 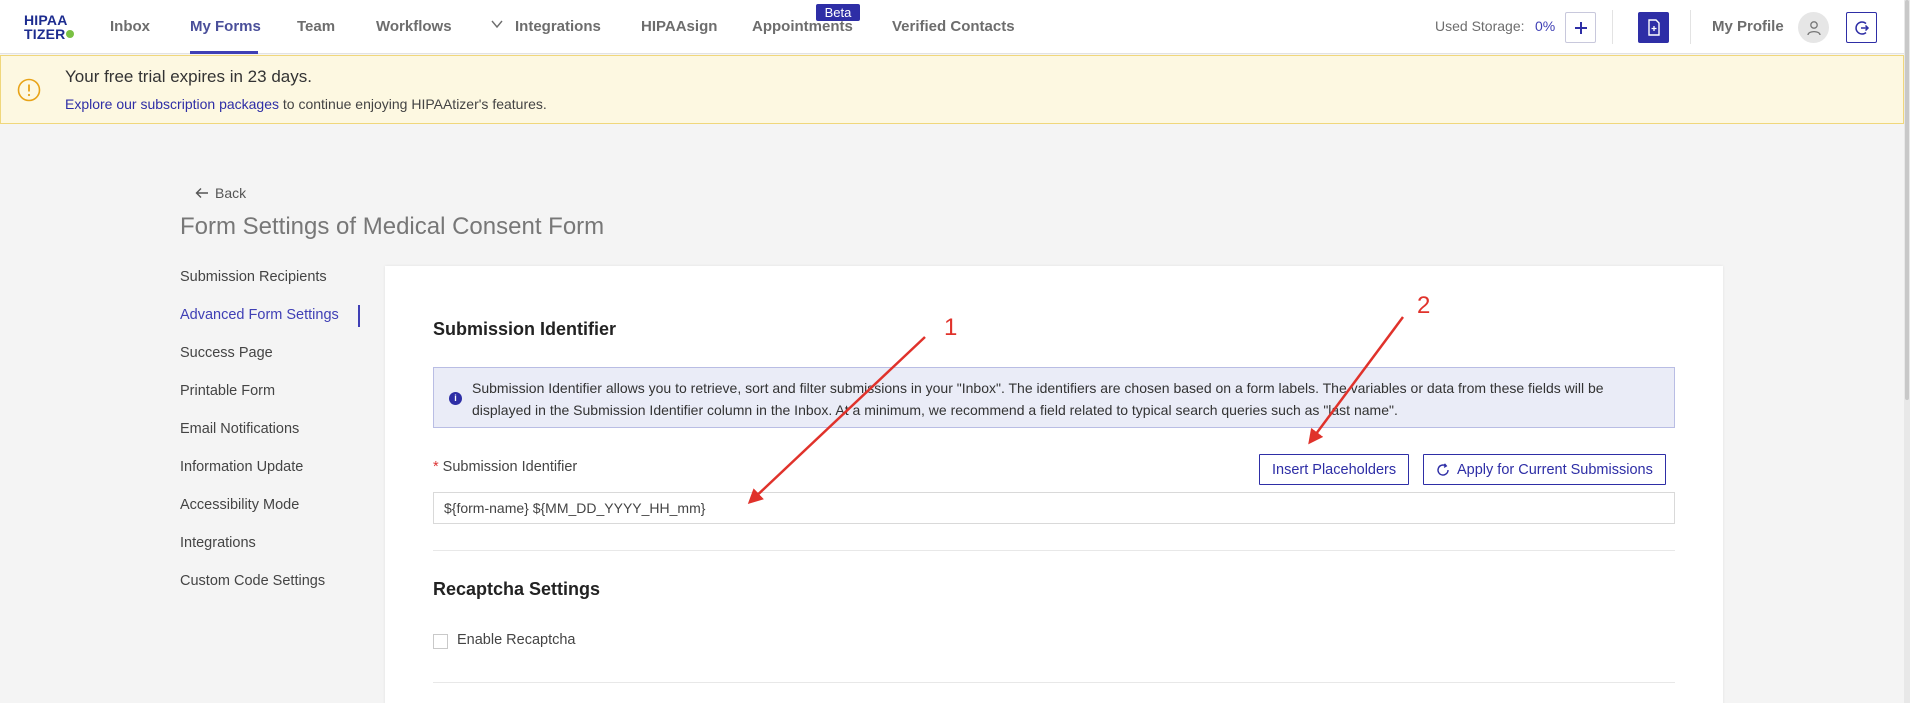 What do you see at coordinates (455, 398) in the screenshot?
I see `info-icon: i` at bounding box center [455, 398].